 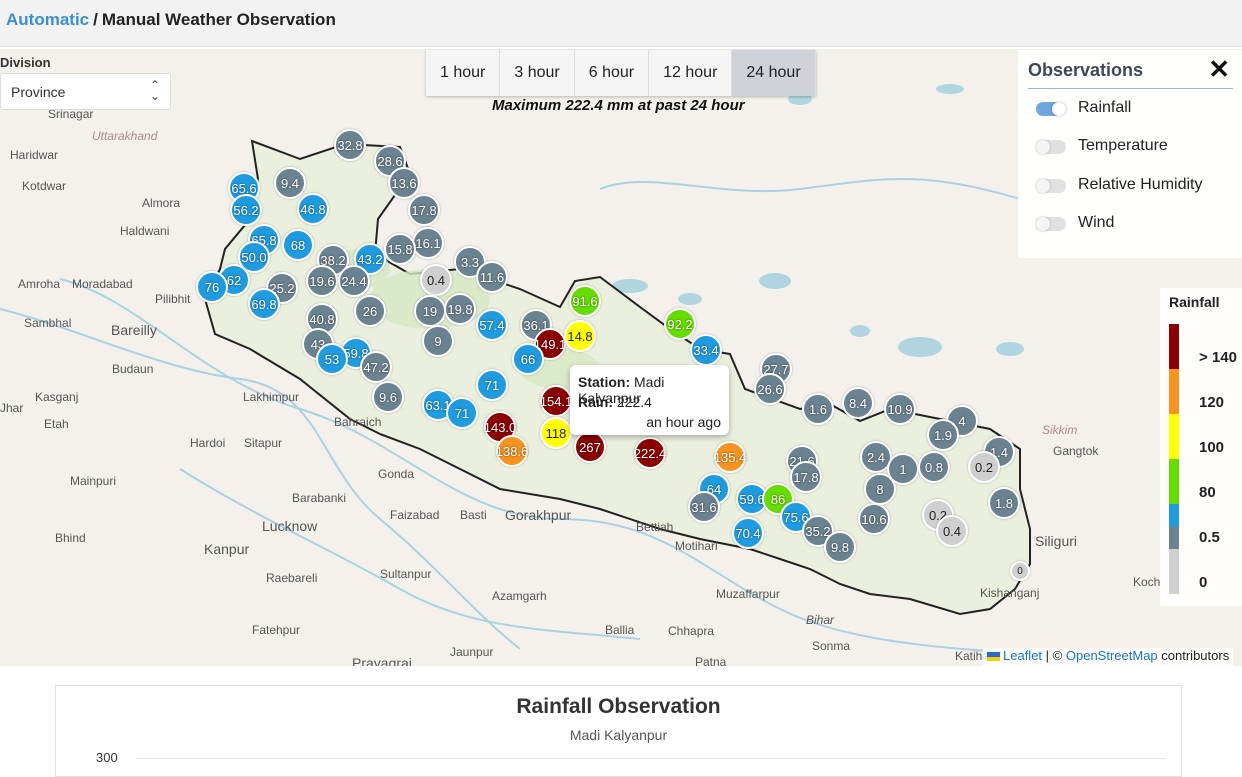 What do you see at coordinates (556, 433) in the screenshot?
I see `rainfall-marker: 118` at bounding box center [556, 433].